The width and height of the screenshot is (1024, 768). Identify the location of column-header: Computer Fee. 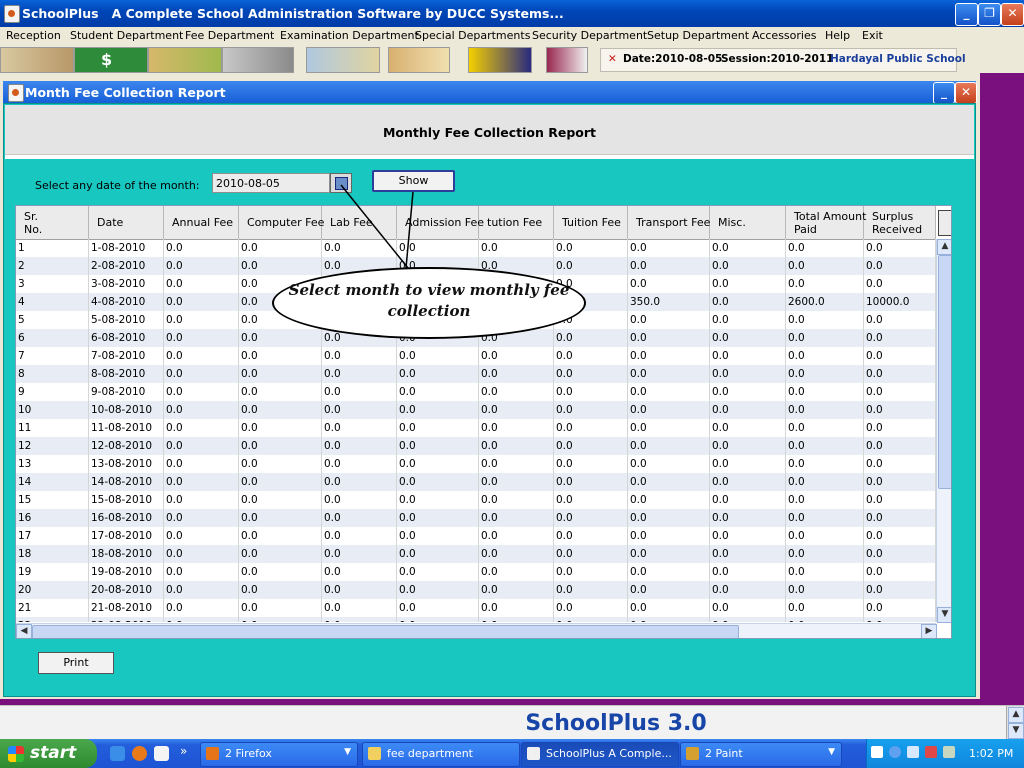
(281, 222).